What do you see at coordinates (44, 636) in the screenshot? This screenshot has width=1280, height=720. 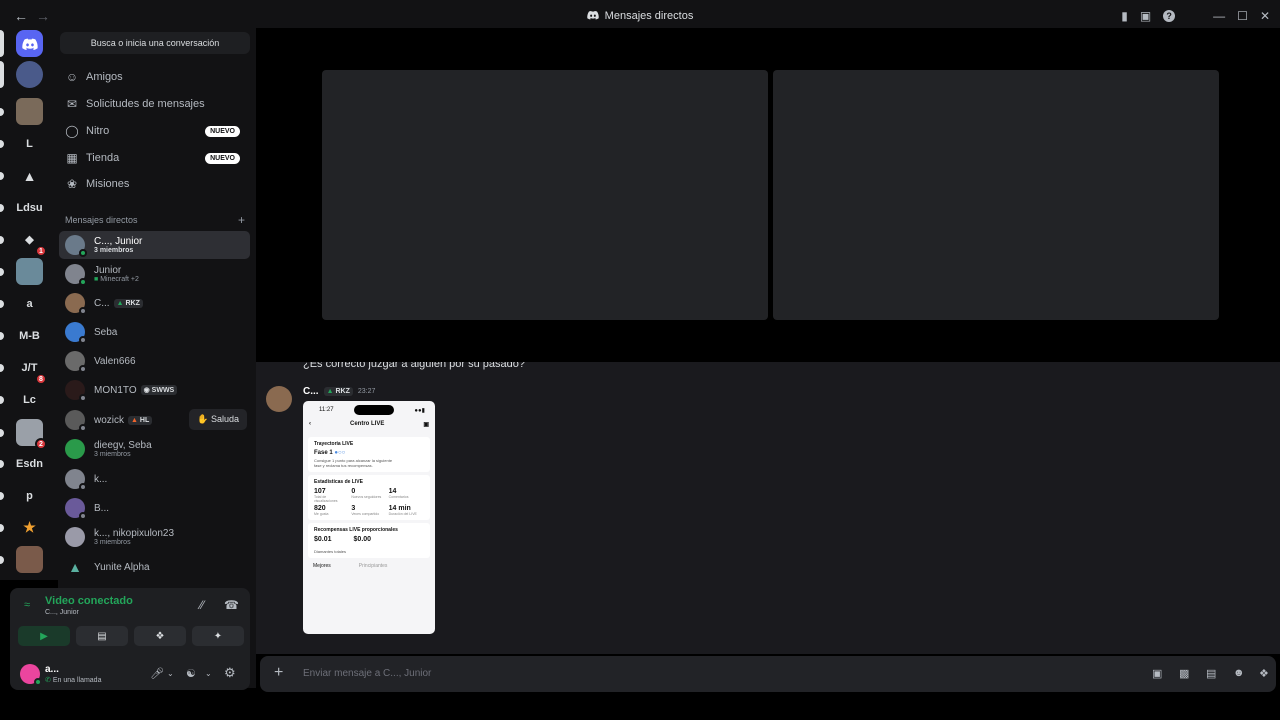 I see `camera-button: ▶` at bounding box center [44, 636].